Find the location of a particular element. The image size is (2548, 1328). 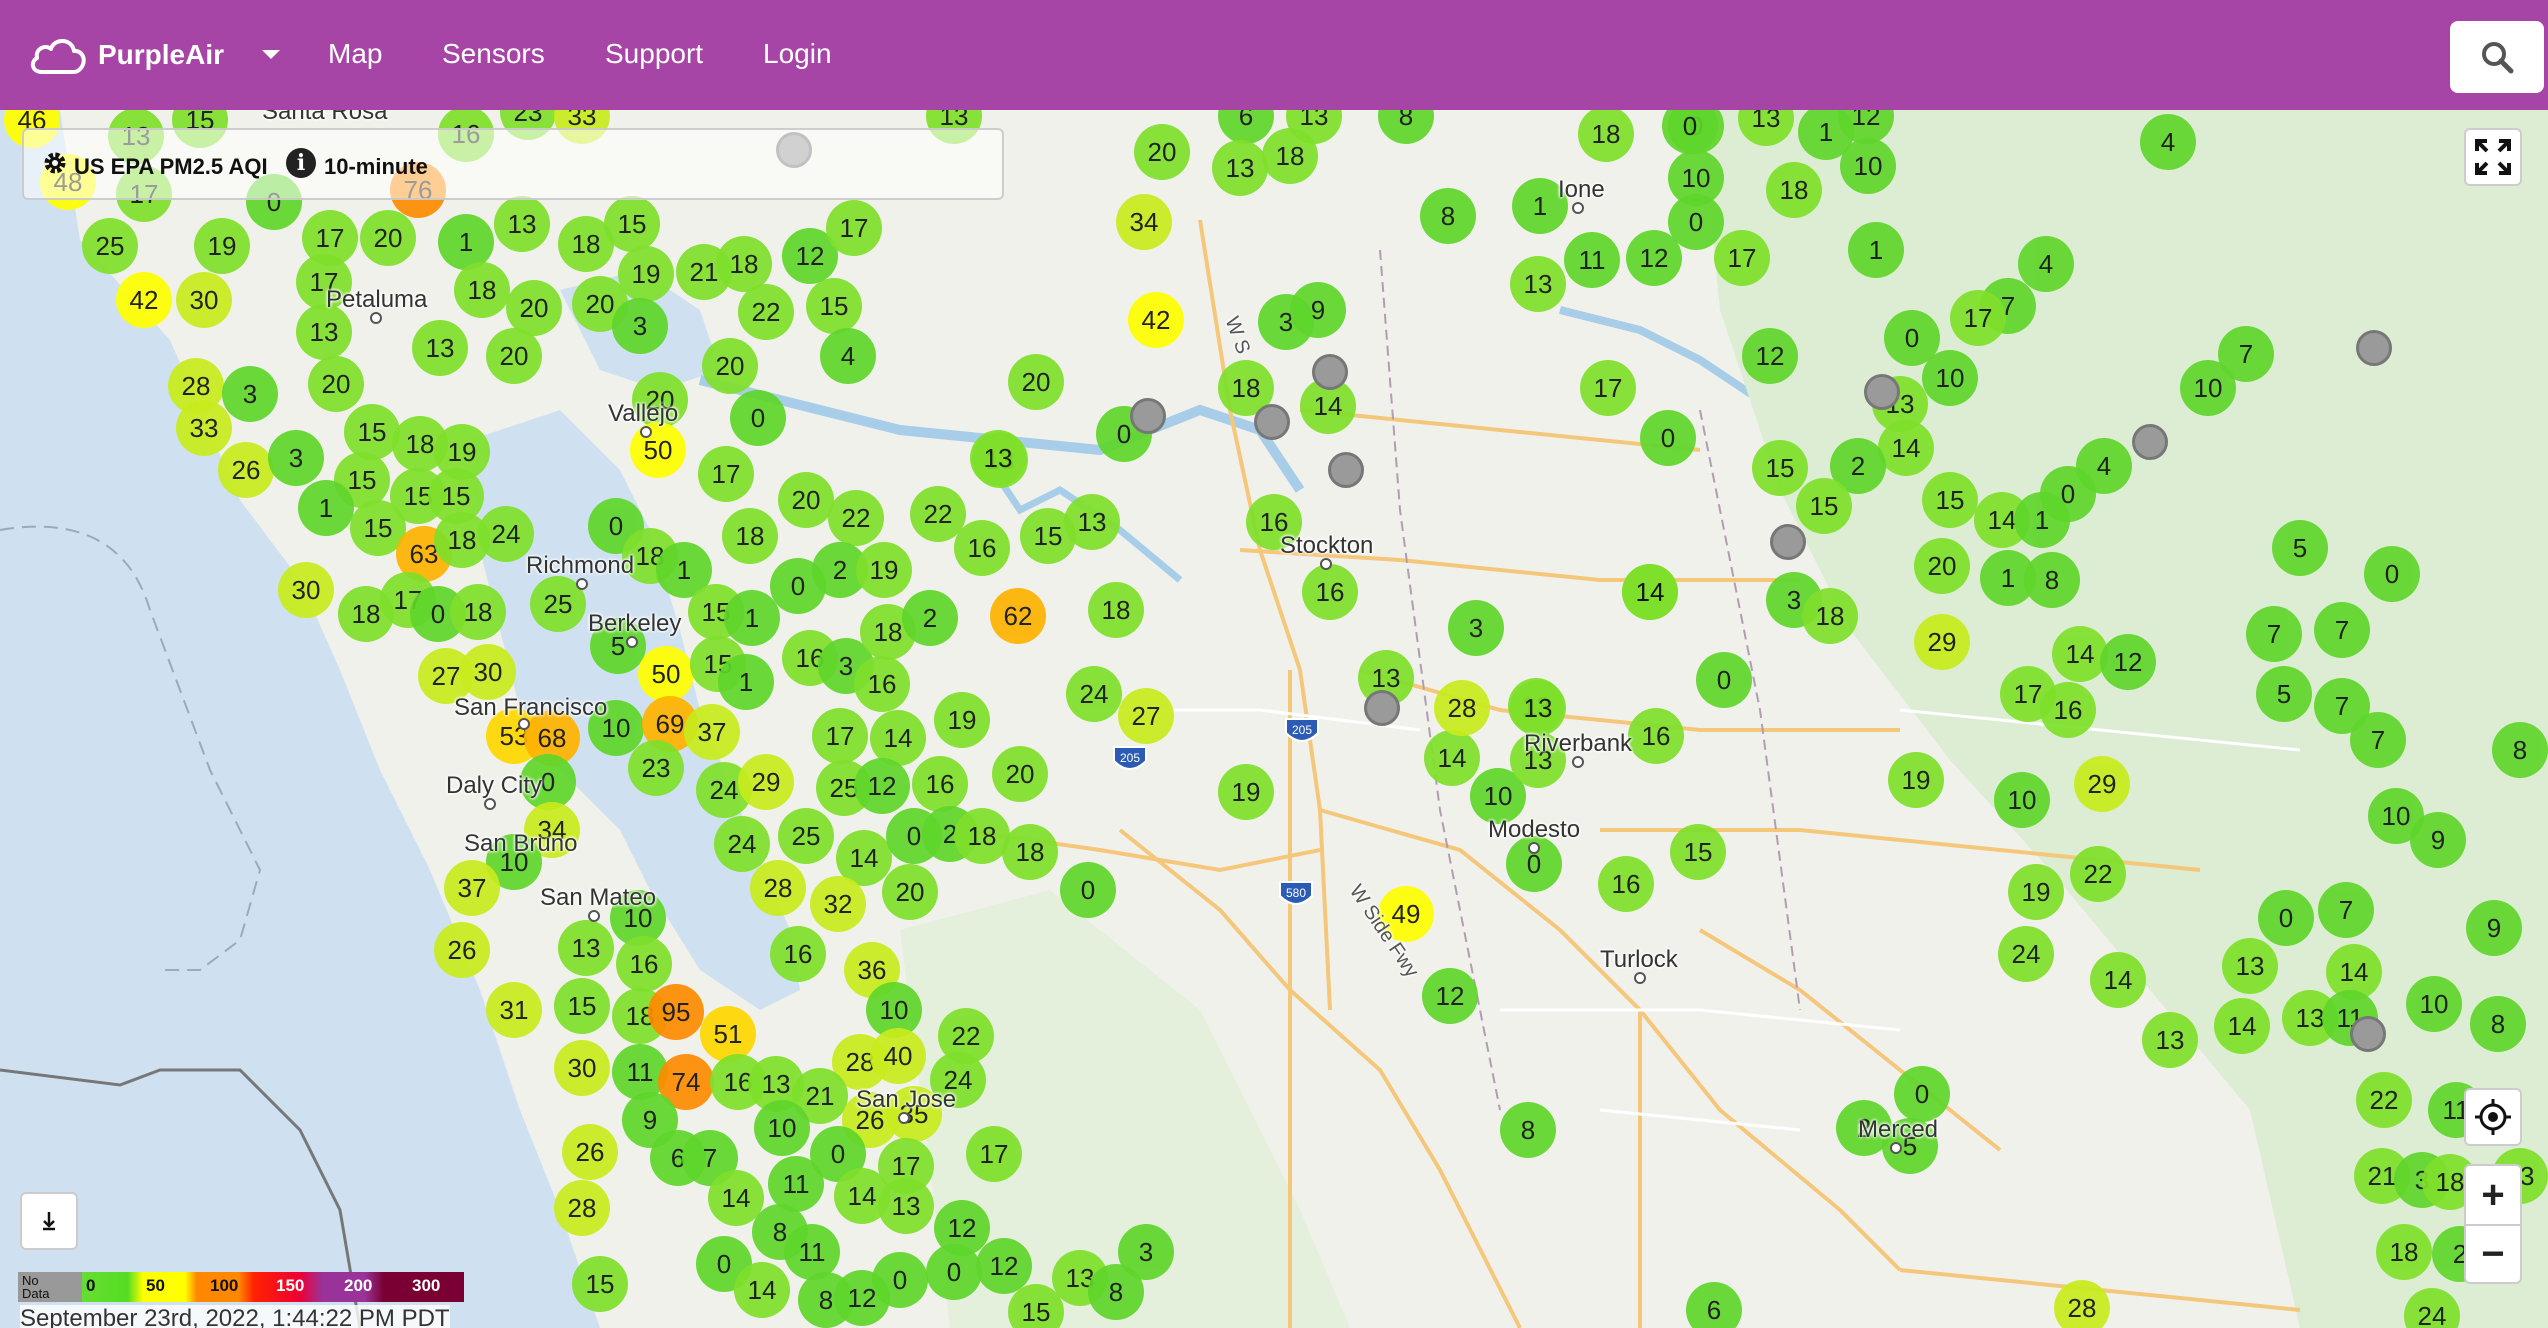

sensor-marker: 11 is located at coordinates (1592, 260).